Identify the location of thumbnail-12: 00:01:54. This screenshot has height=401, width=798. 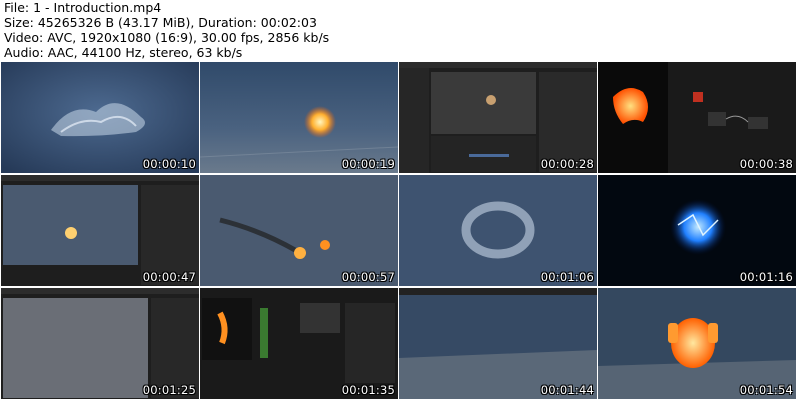
(697, 343).